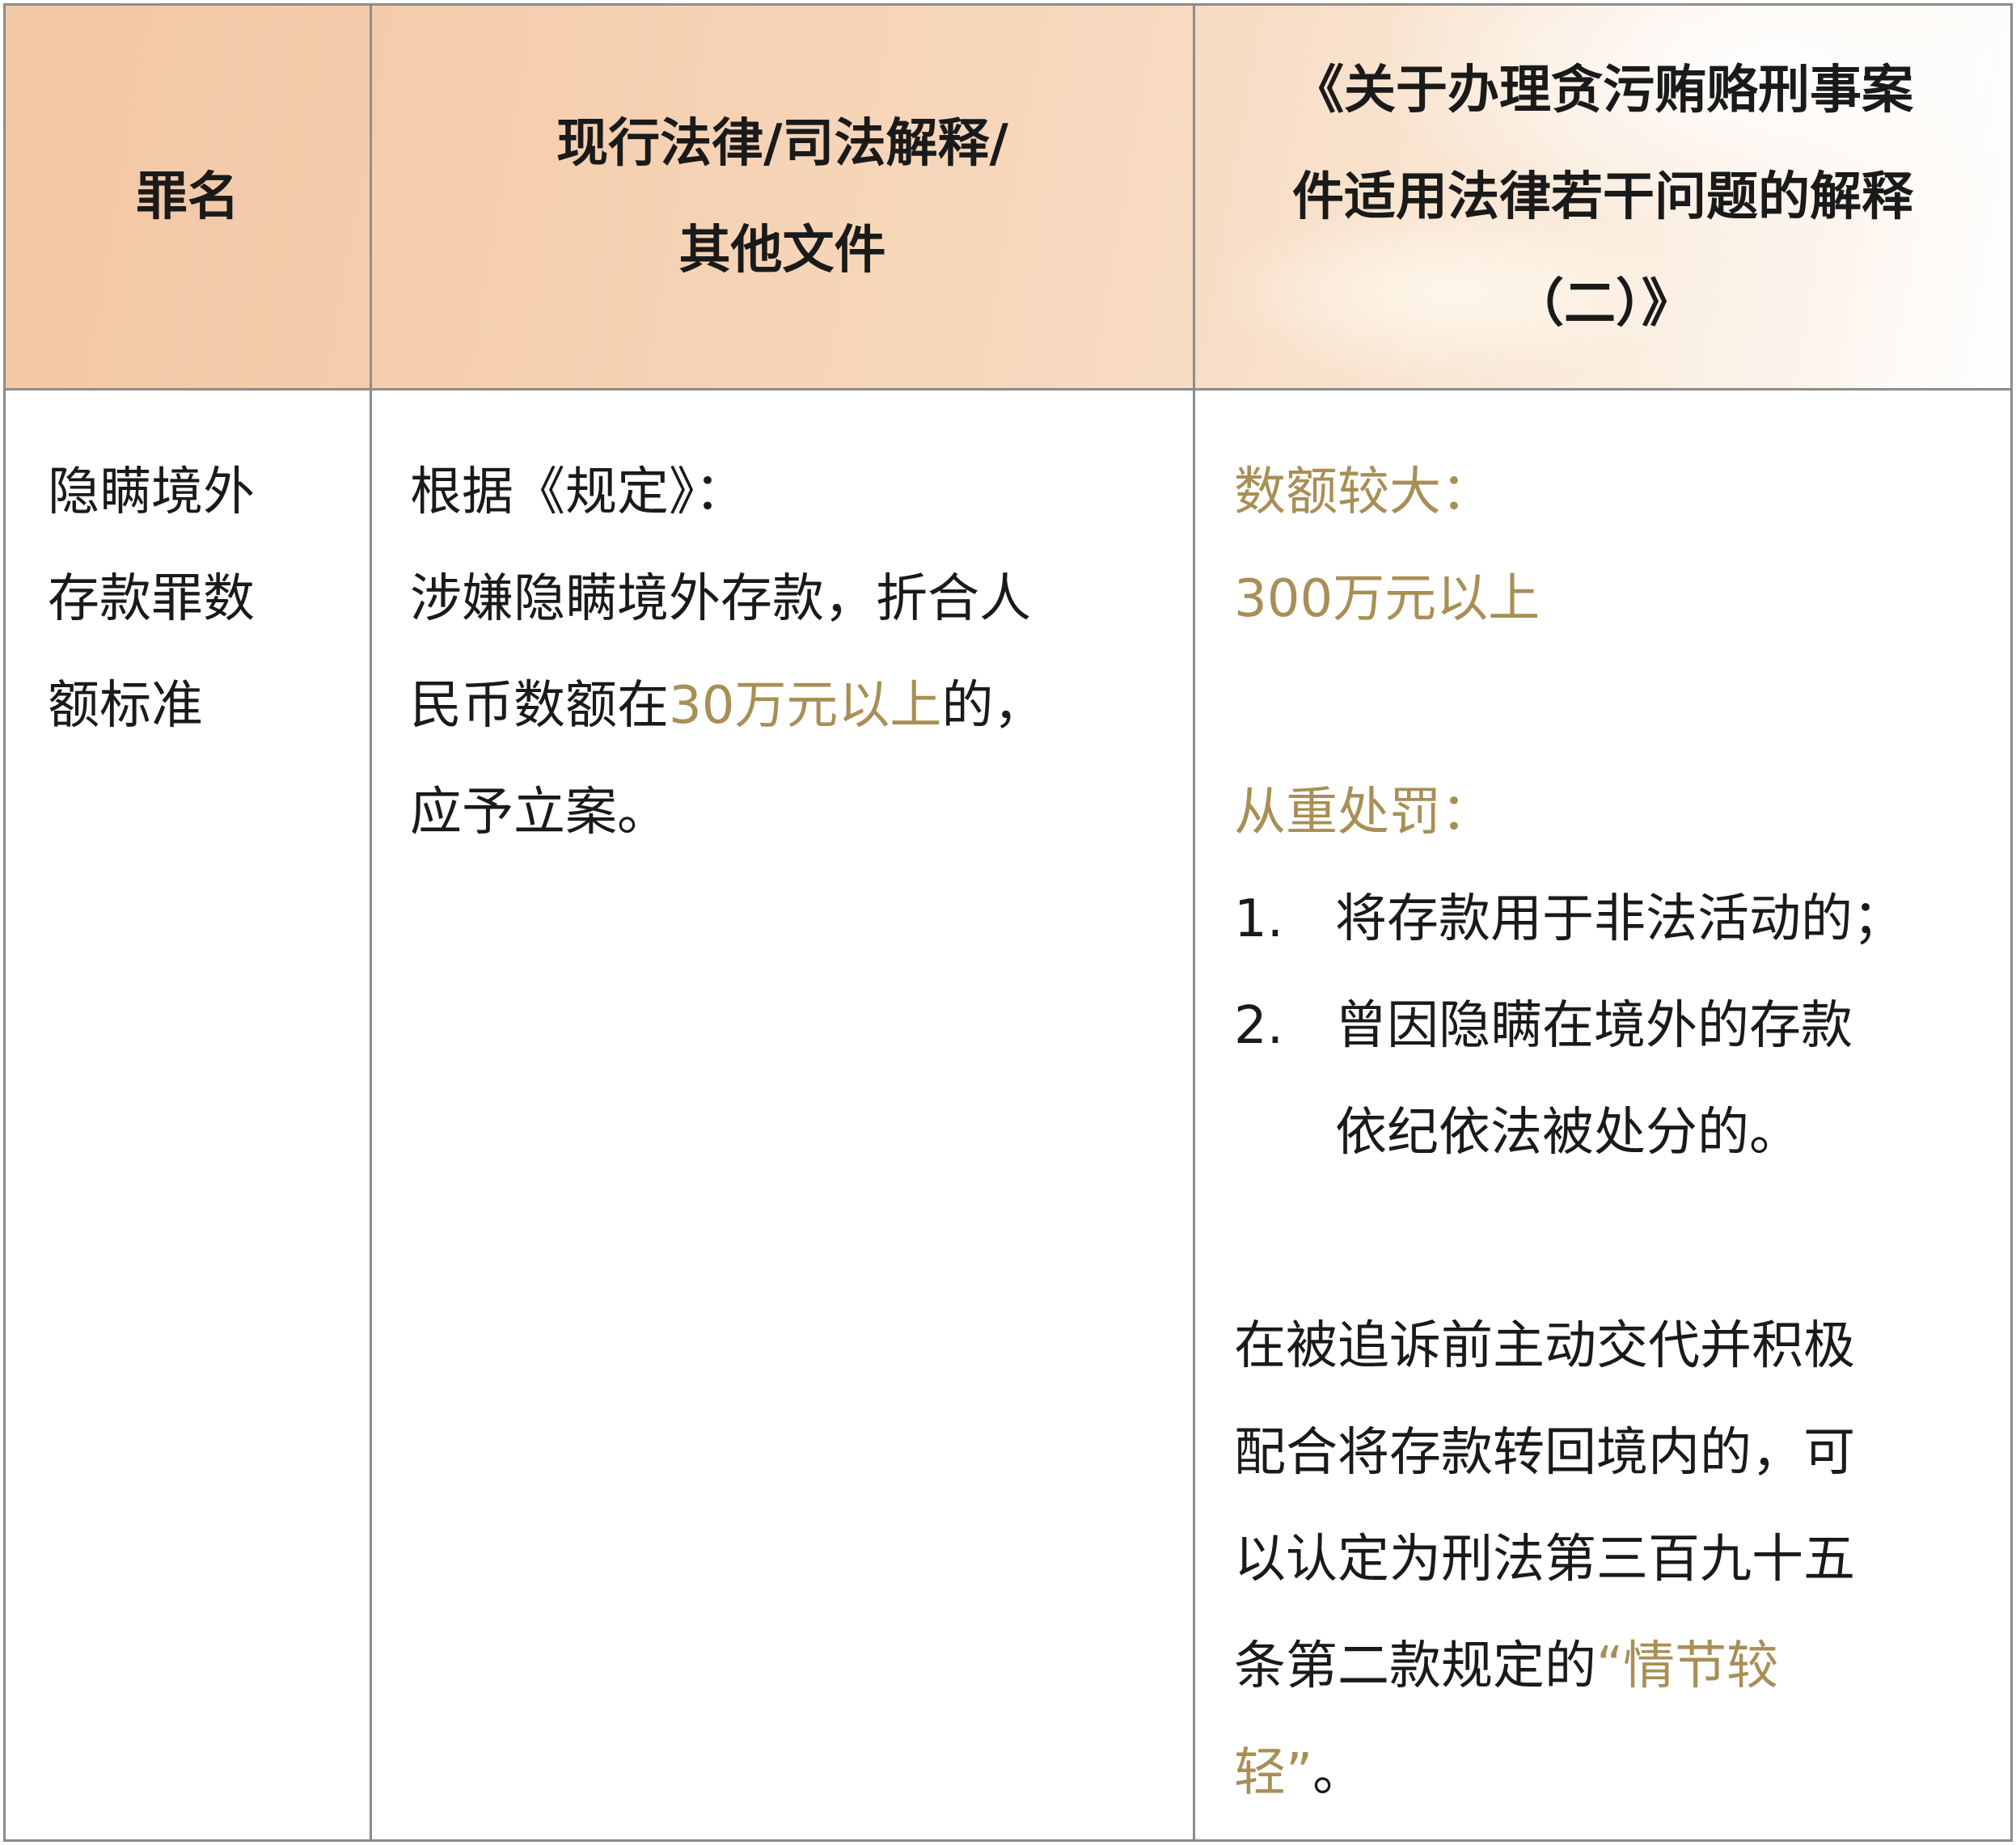  Describe the element at coordinates (1618, 1079) in the screenshot. I see `list-item: 2. 曾因隐瞒在境外的存款 依纪依法被处分的。` at that location.